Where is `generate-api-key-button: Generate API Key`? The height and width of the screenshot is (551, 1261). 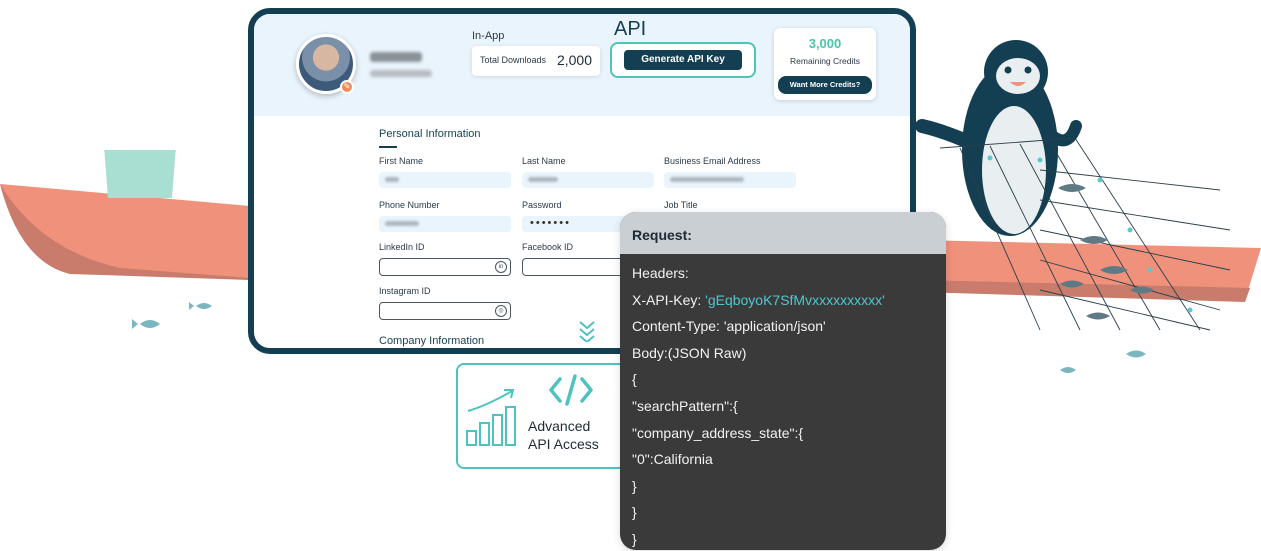
generate-api-key-button: Generate API Key is located at coordinates (683, 60).